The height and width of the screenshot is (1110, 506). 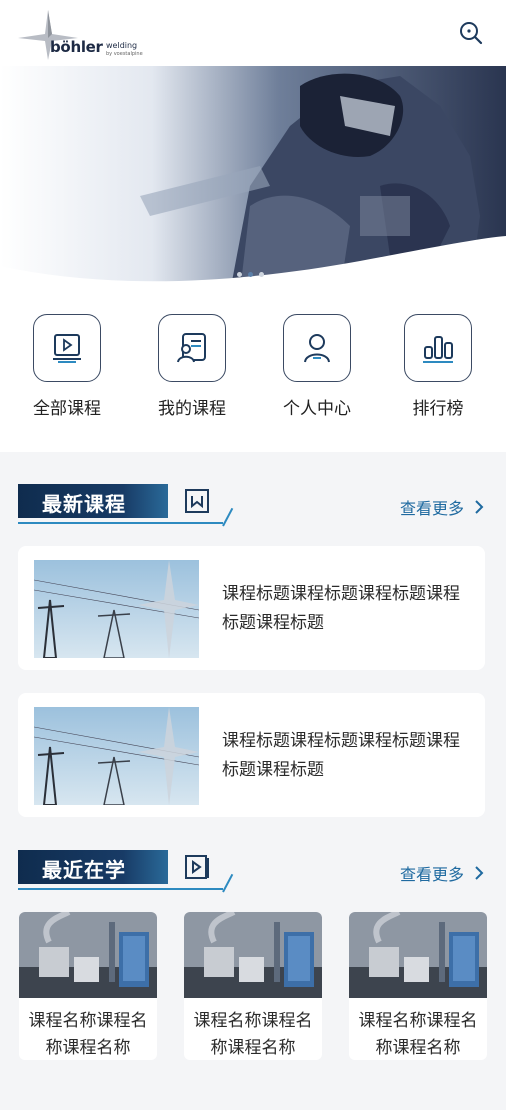 What do you see at coordinates (438, 409) in the screenshot?
I see `menu-label: 排行榜` at bounding box center [438, 409].